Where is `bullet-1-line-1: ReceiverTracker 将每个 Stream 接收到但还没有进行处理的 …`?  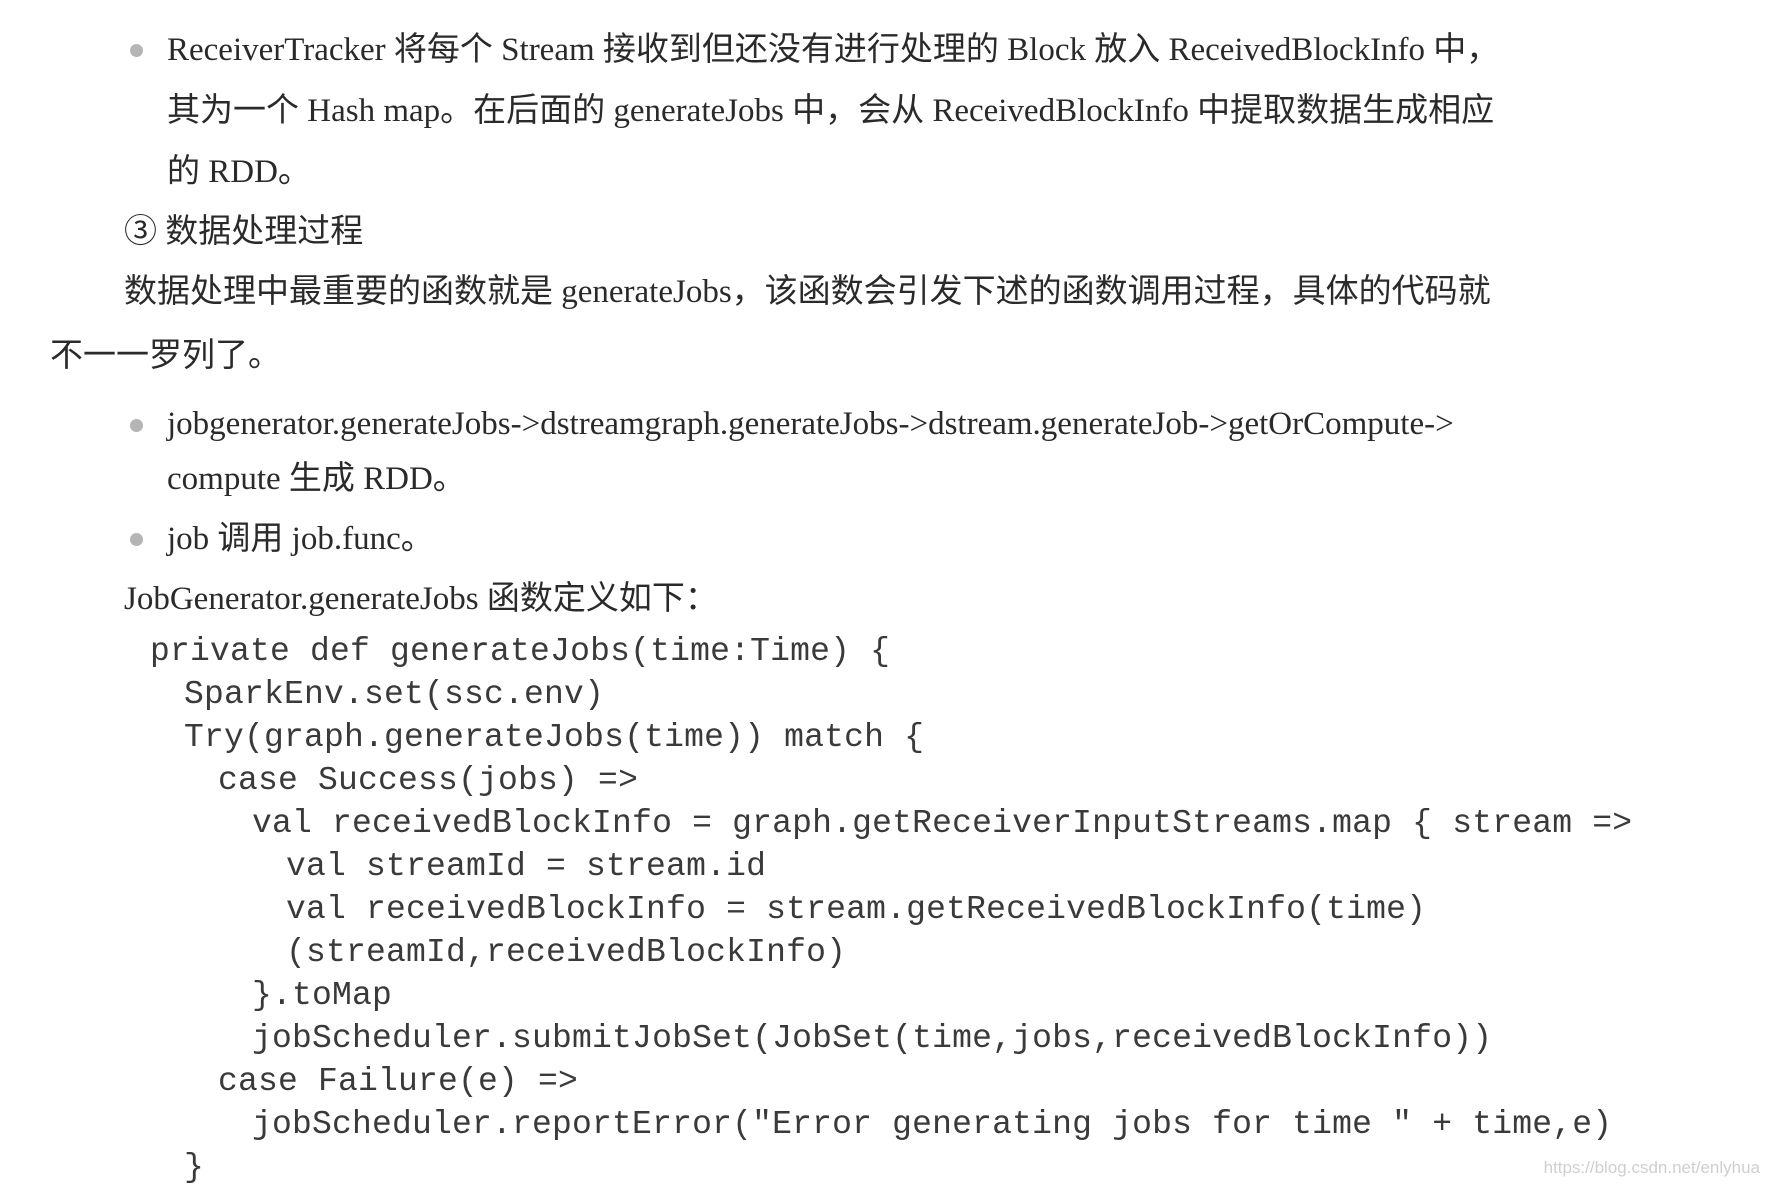
bullet-1-line-1: ReceiverTracker 将每个 Stream 接收到但还没有进行处理的 … is located at coordinates (833, 50).